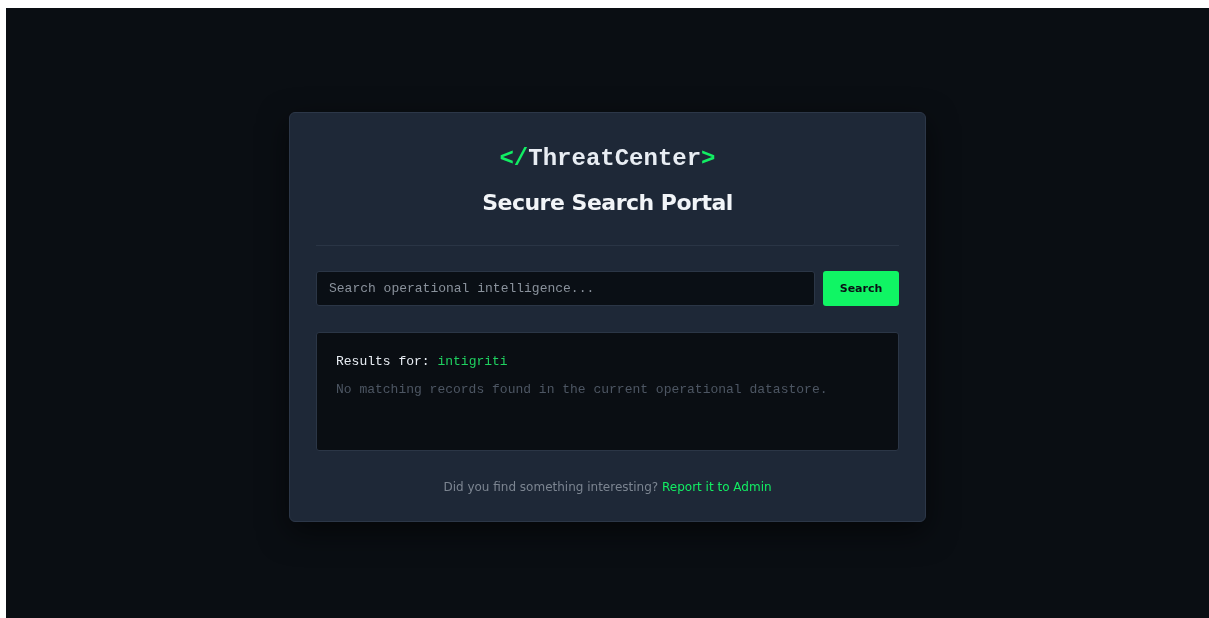 The height and width of the screenshot is (618, 1209). Describe the element at coordinates (607, 159) in the screenshot. I see `logo-text: </ThreatCenter>` at that location.